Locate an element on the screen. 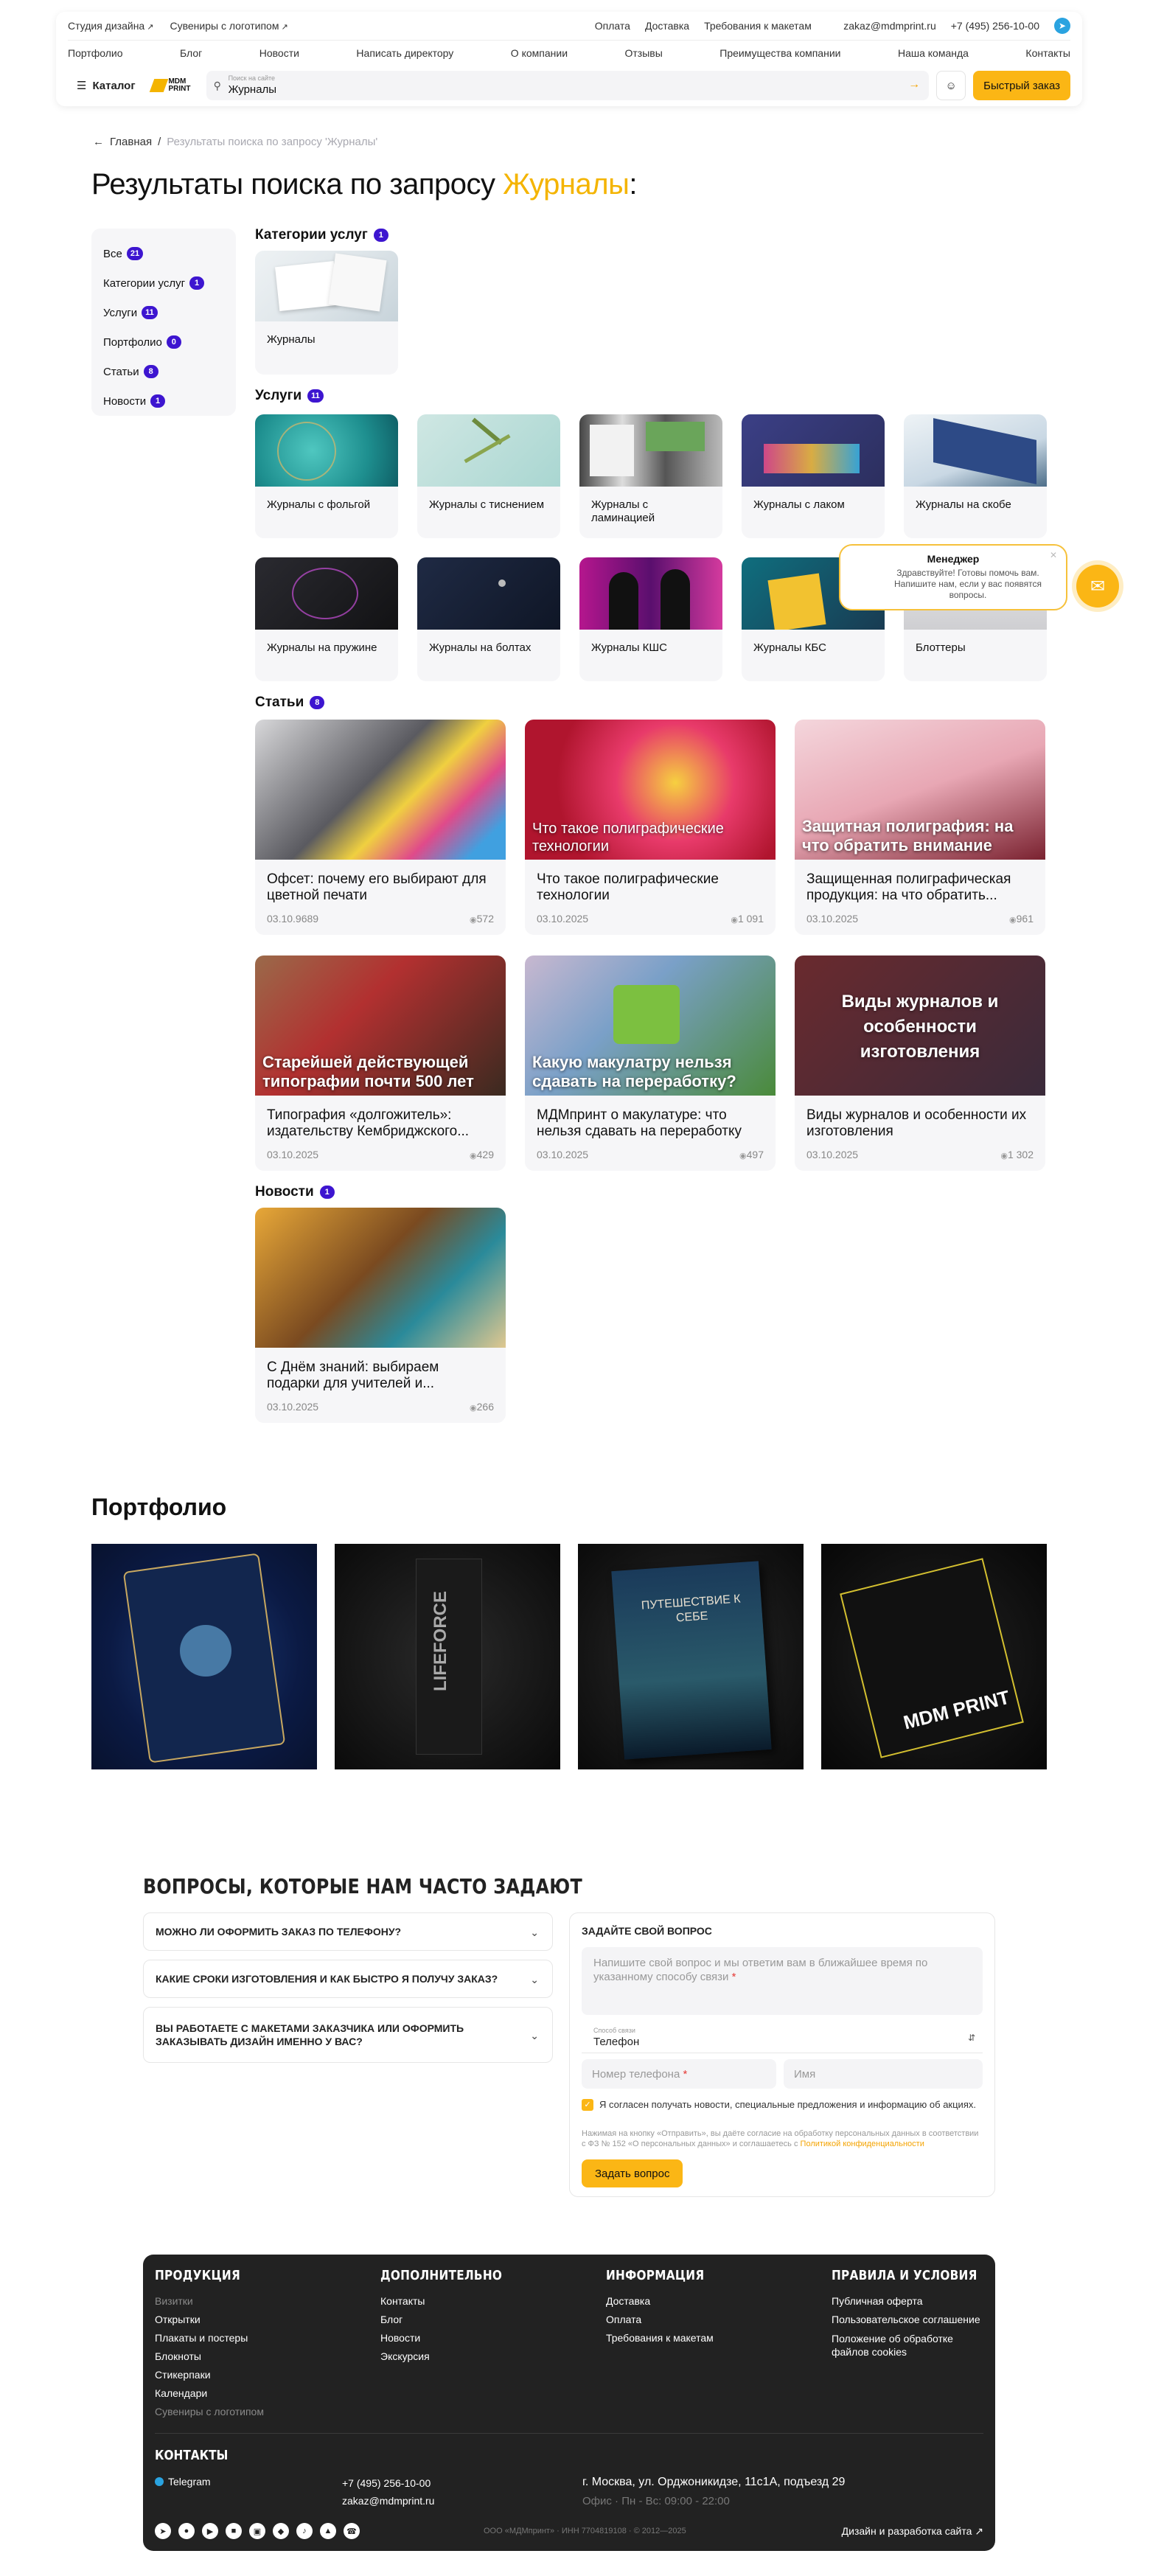 This screenshot has width=1150, height=2576. filter-categories: Категории услуг 1 is located at coordinates (163, 283).